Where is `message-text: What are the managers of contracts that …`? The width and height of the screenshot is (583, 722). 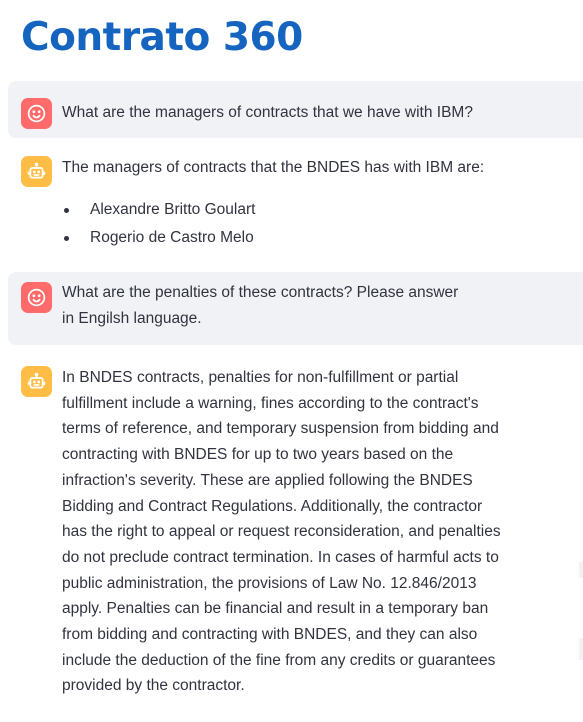
message-text: What are the managers of contracts that … is located at coordinates (267, 112).